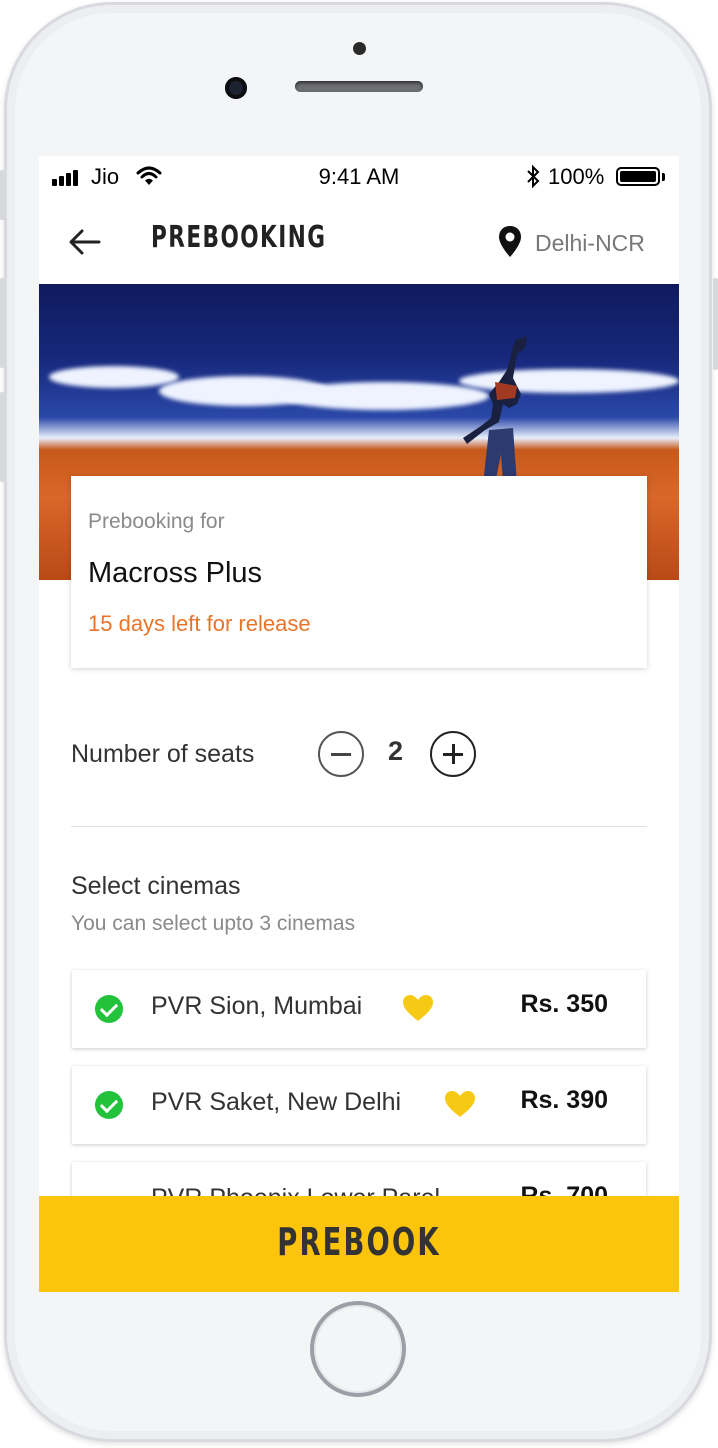  What do you see at coordinates (114, 377) in the screenshot?
I see `banner-cloud` at bounding box center [114, 377].